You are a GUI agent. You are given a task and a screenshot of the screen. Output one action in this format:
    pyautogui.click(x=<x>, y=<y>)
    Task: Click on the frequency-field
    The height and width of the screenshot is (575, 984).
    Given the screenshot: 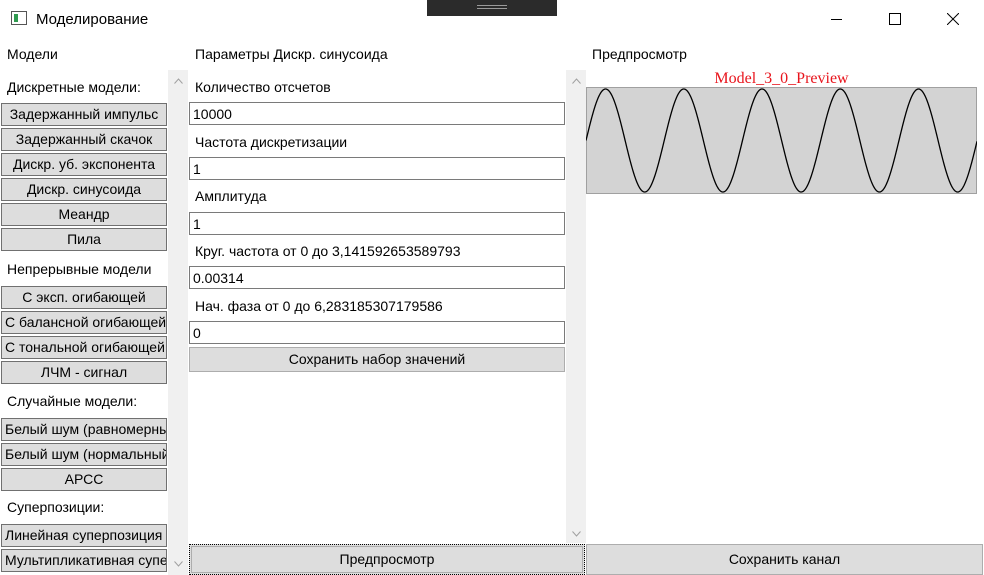 What is the action you would take?
    pyautogui.click(x=377, y=277)
    